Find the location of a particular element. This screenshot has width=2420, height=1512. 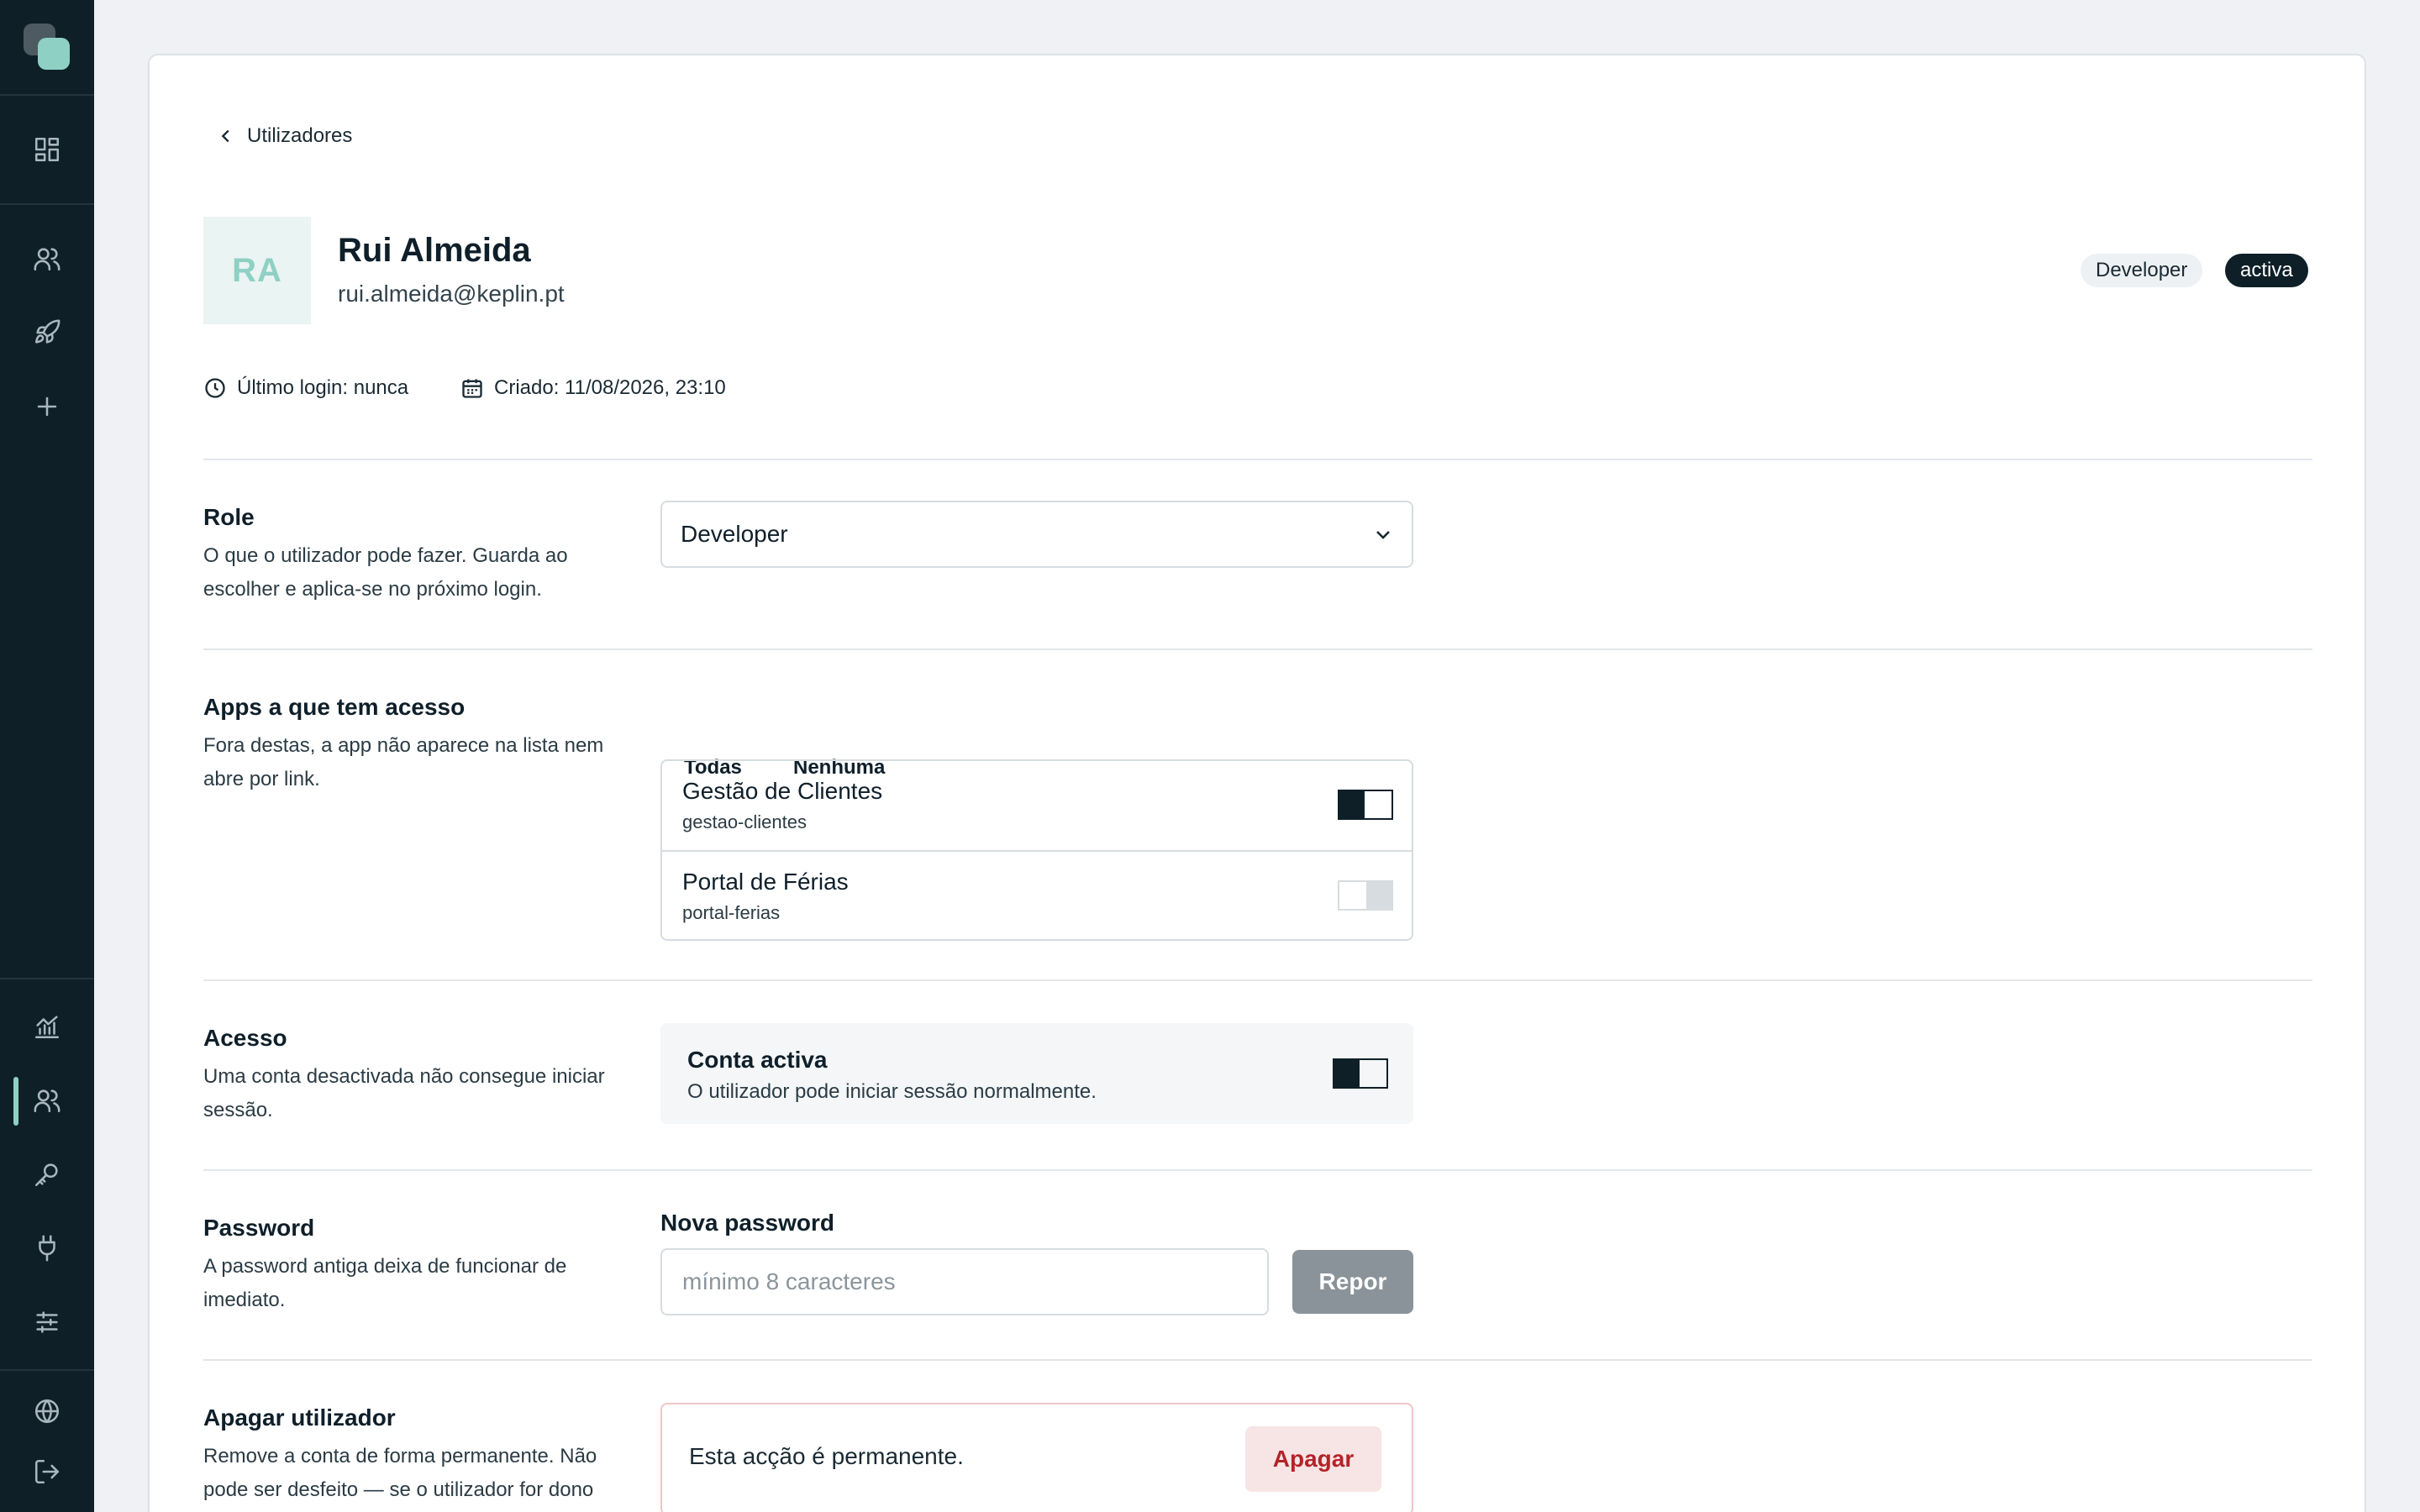

chart-icon is located at coordinates (47, 1026).